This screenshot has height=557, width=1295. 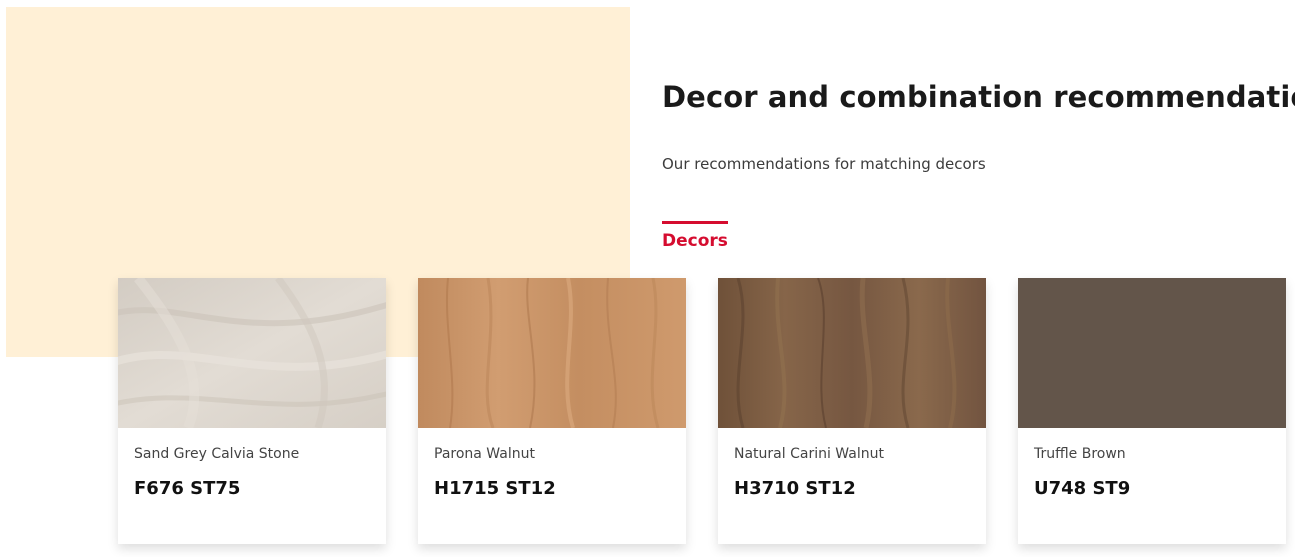 I want to click on decor-code: H1715 ST12, so click(x=495, y=488).